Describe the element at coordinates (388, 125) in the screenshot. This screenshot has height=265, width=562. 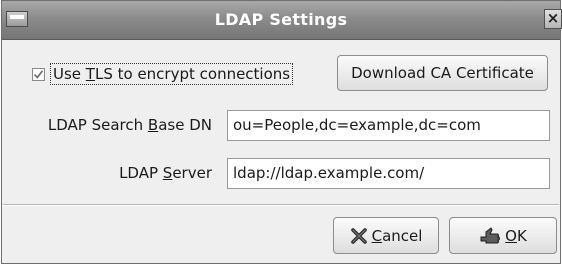
I see `base-dn-input: ou=People,dc=example,dc=com` at that location.